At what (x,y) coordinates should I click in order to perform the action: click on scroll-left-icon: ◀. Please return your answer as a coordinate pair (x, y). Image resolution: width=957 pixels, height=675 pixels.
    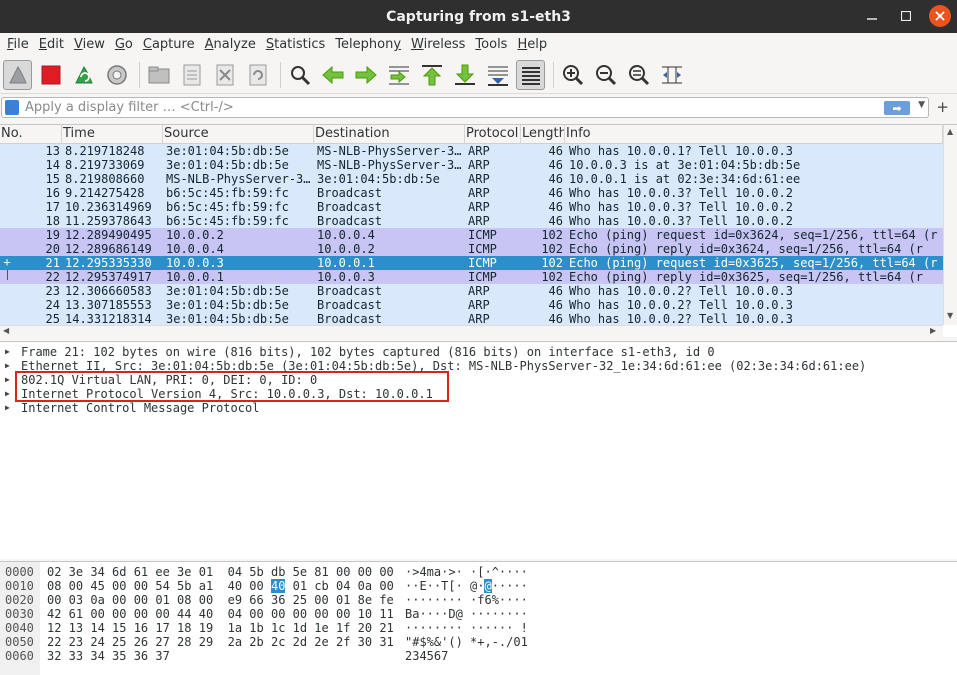
    Looking at the image, I should click on (6, 330).